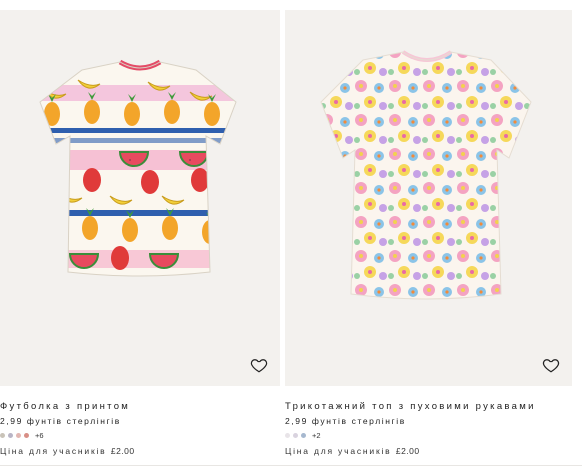 This screenshot has height=471, width=582. Describe the element at coordinates (316, 435) in the screenshot. I see `more-colors-count: +2` at that location.